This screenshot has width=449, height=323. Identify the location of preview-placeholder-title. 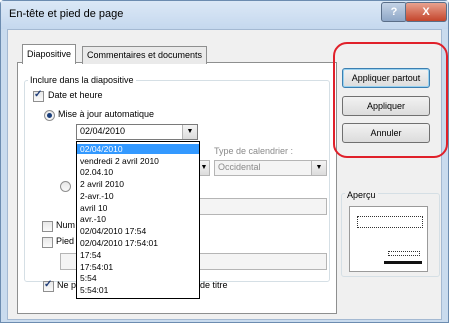
(390, 222).